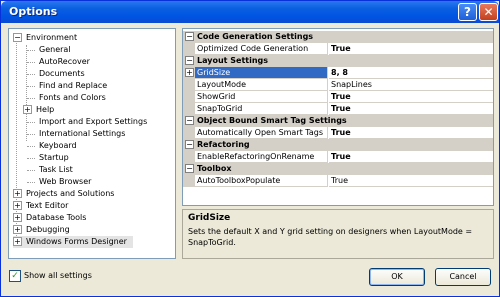 This screenshot has height=297, width=500. Describe the element at coordinates (338, 169) in the screenshot. I see `category-toolbox: − Toolbox` at that location.